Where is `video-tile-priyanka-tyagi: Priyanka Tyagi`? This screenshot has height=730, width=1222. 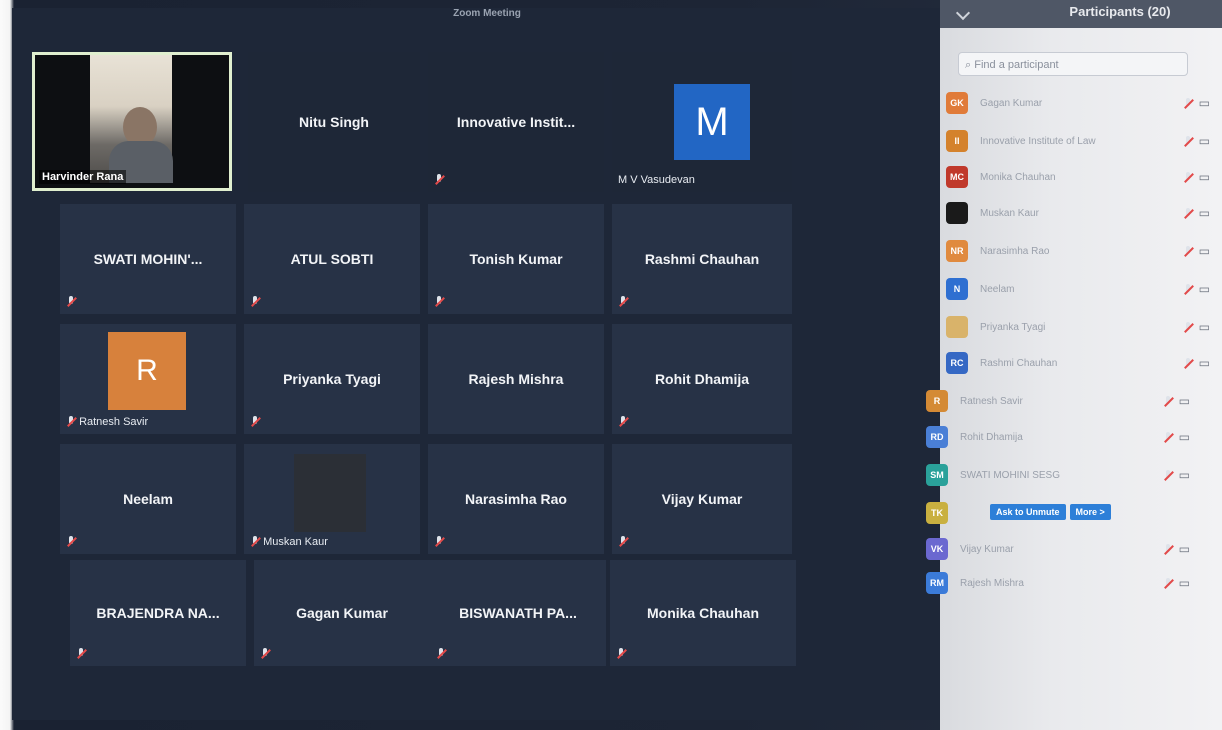
video-tile-priyanka-tyagi: Priyanka Tyagi is located at coordinates (332, 379).